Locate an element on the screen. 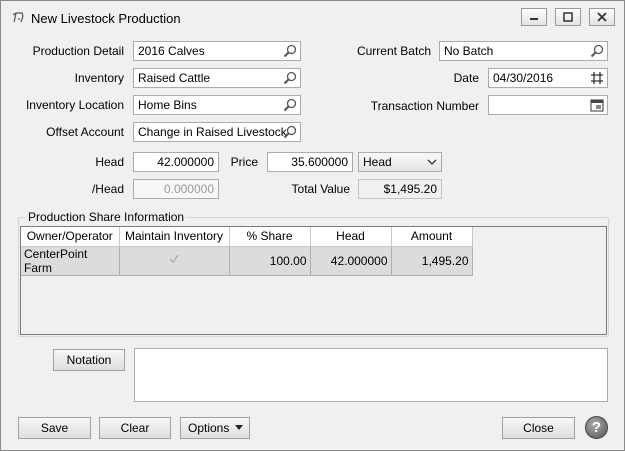 The image size is (625, 451). options-label: Options is located at coordinates (209, 428).